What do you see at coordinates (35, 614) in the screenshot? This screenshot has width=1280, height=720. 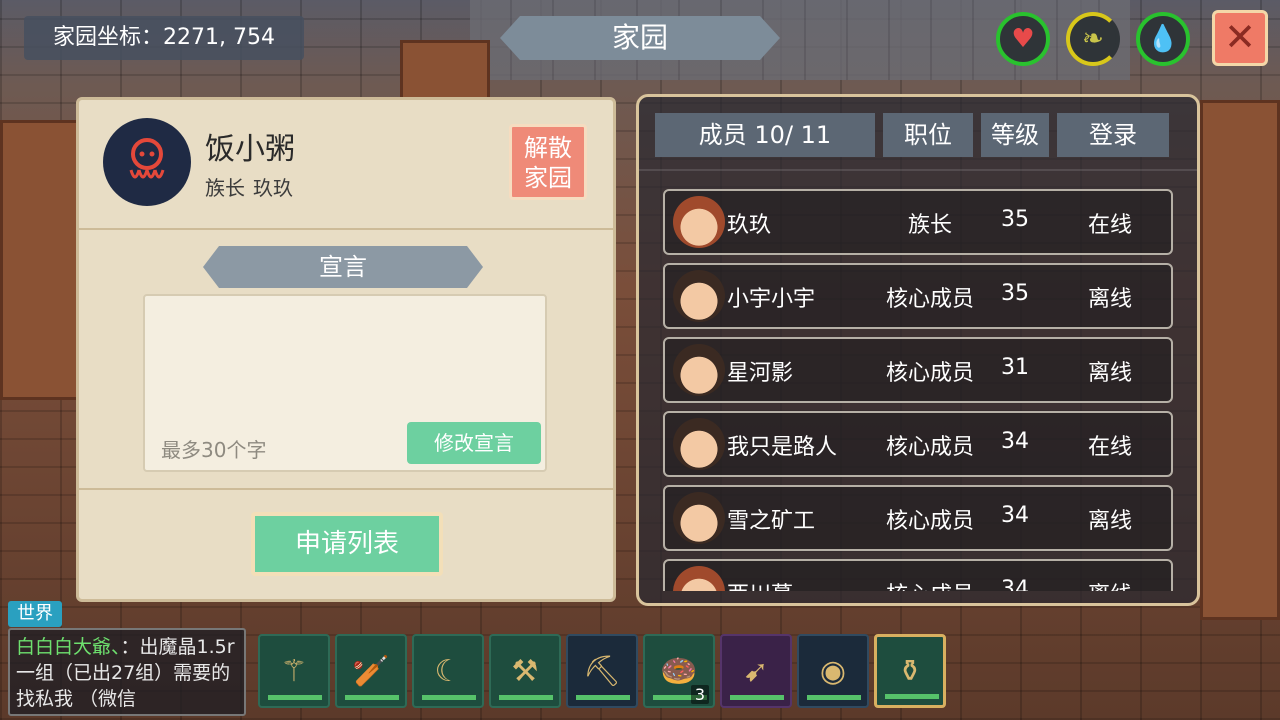 I see `chat-channel-tab: 世界` at bounding box center [35, 614].